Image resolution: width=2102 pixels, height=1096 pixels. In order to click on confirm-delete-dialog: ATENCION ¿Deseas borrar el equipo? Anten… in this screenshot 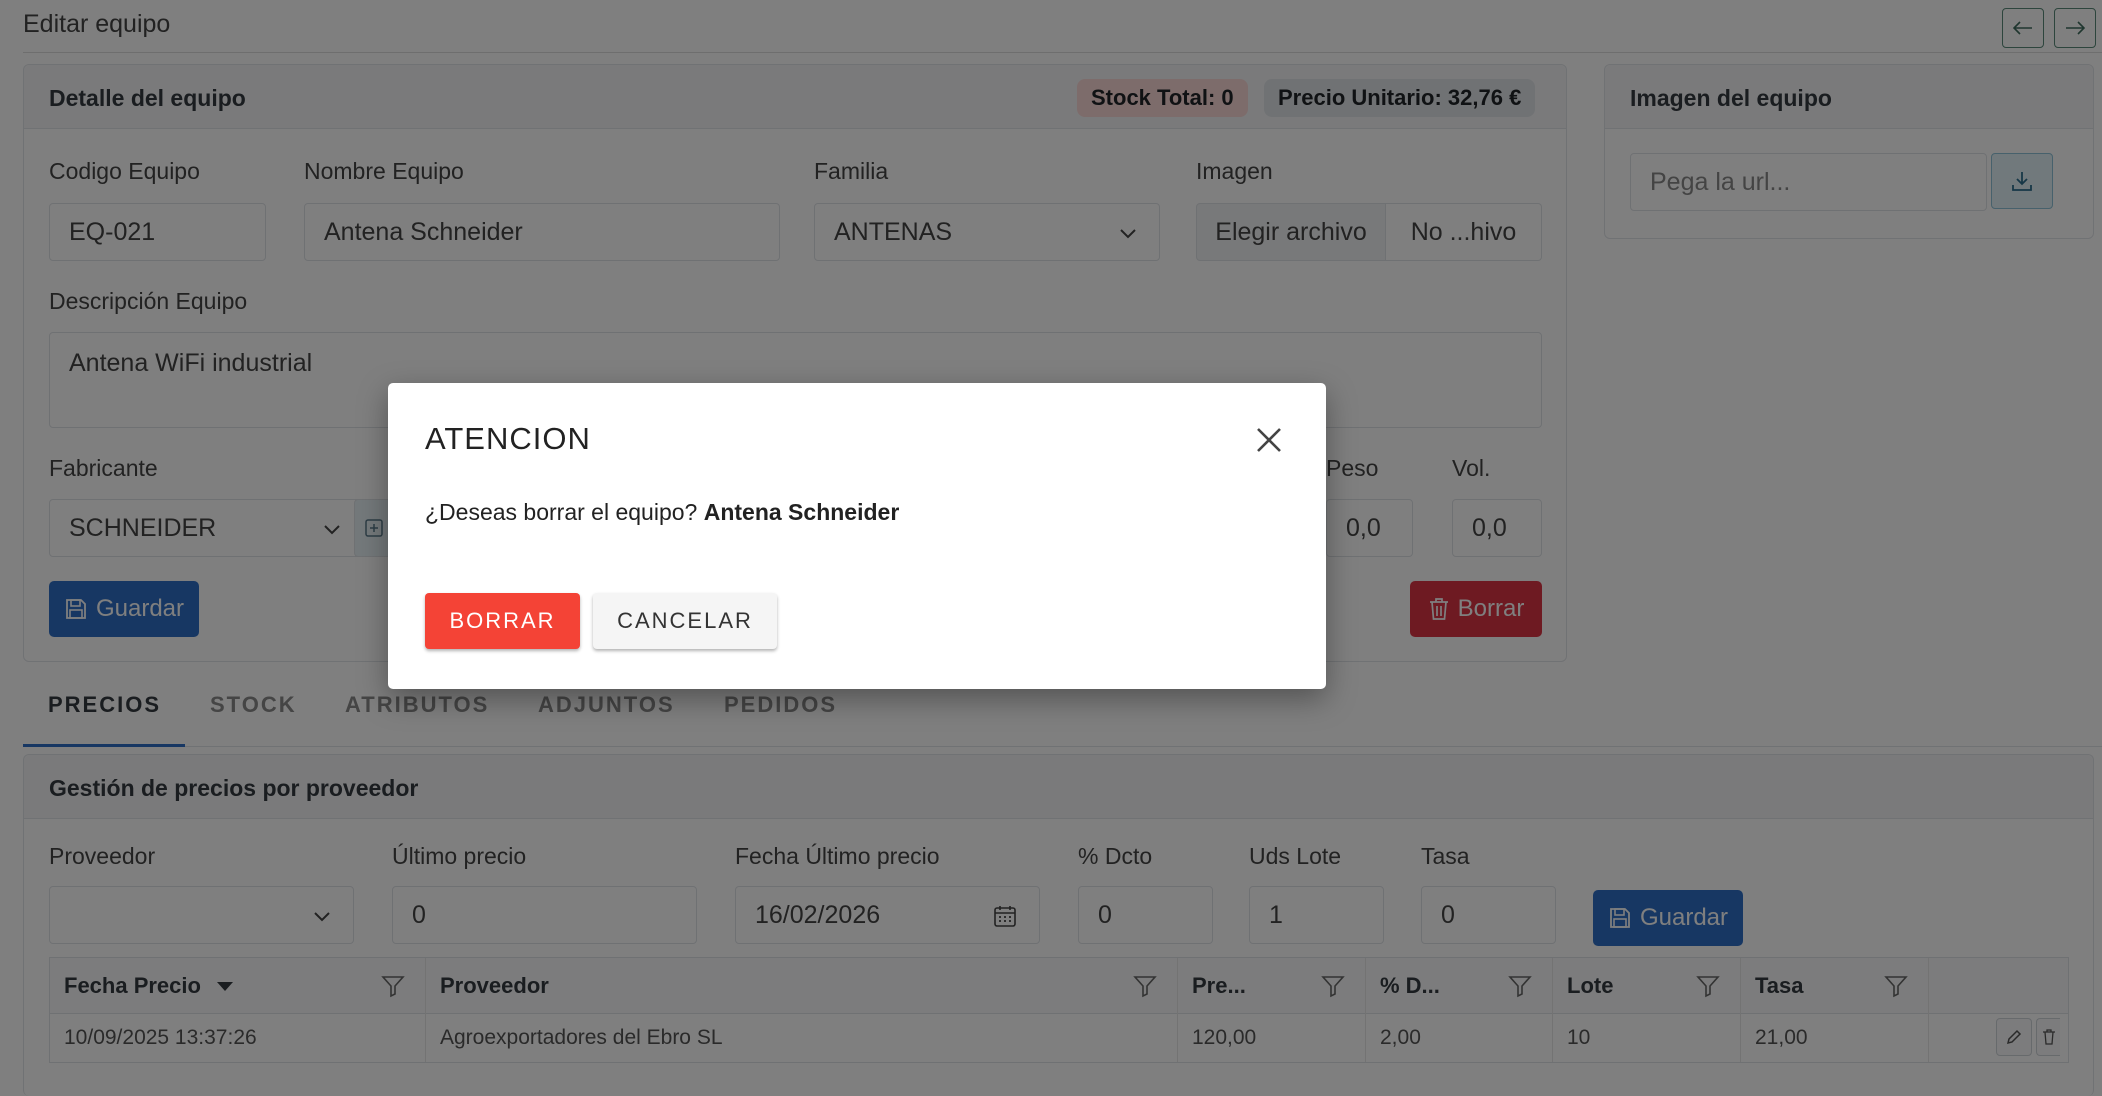, I will do `click(857, 536)`.